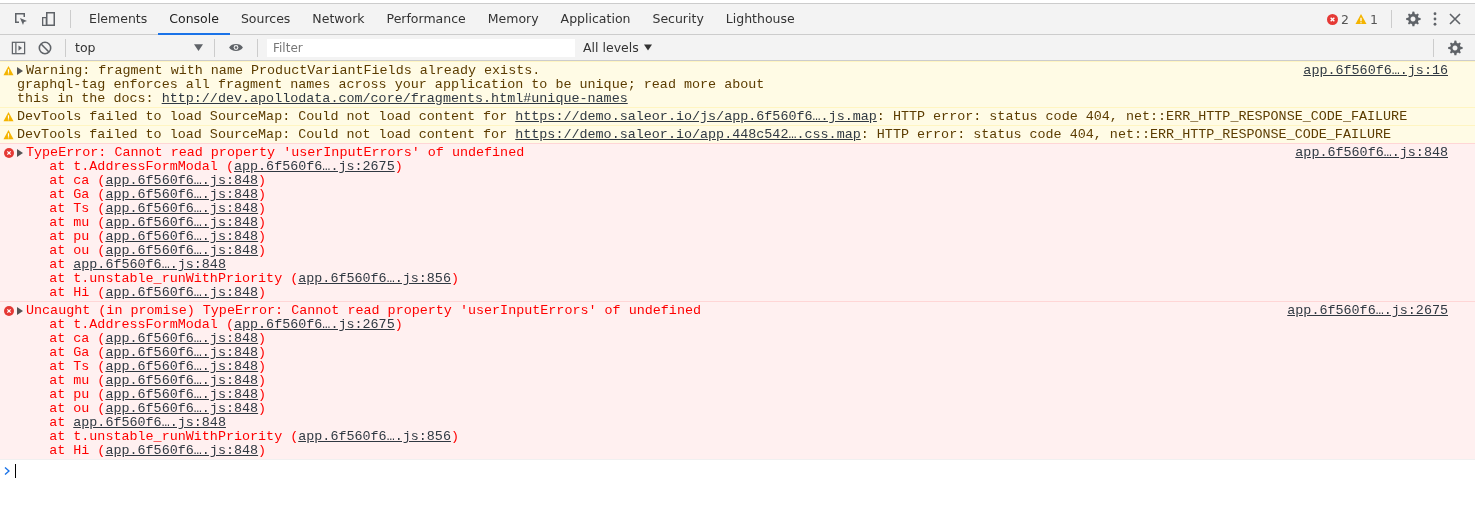 This screenshot has height=511, width=1475. Describe the element at coordinates (760, 19) in the screenshot. I see `panel-tab: Lighthouse` at that location.